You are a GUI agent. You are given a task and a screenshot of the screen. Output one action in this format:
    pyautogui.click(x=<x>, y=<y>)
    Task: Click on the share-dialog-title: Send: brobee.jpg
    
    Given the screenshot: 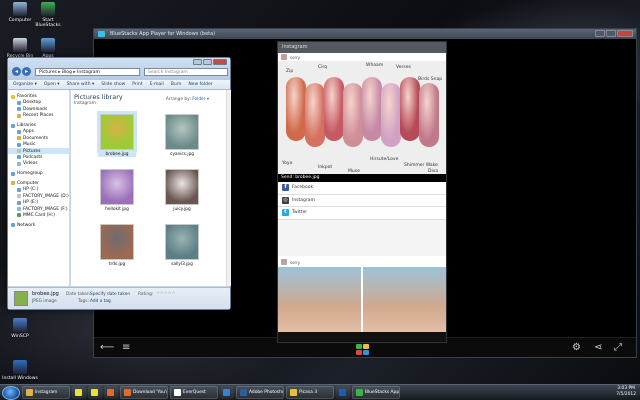 What is the action you would take?
    pyautogui.click(x=362, y=178)
    